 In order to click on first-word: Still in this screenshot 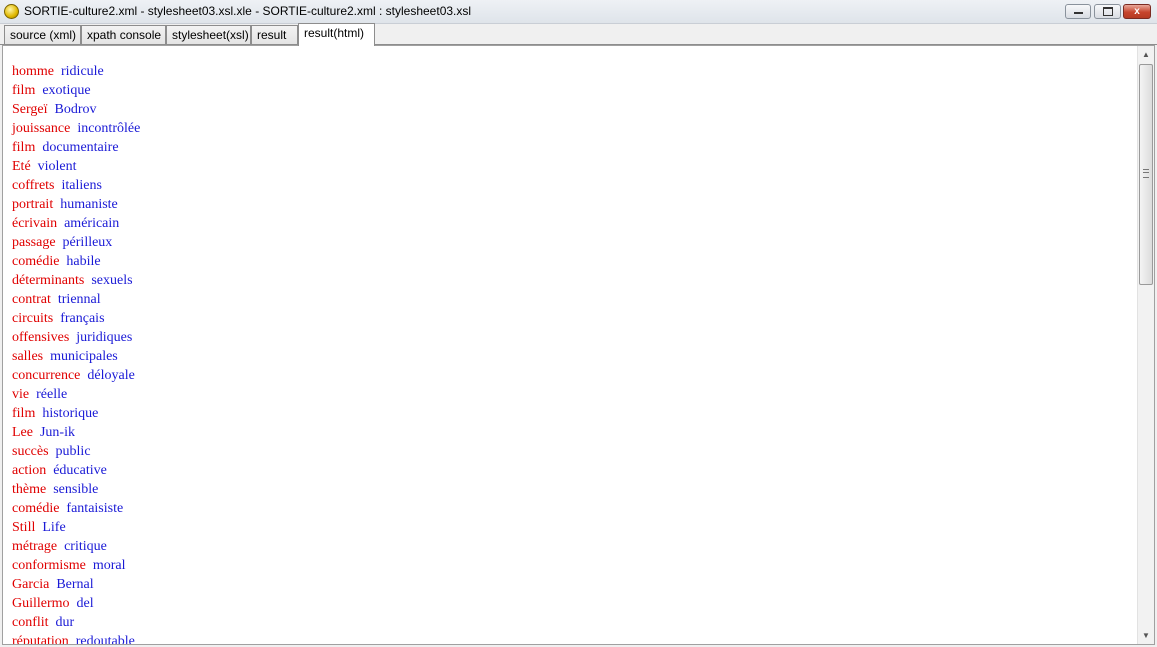, I will do `click(24, 527)`.